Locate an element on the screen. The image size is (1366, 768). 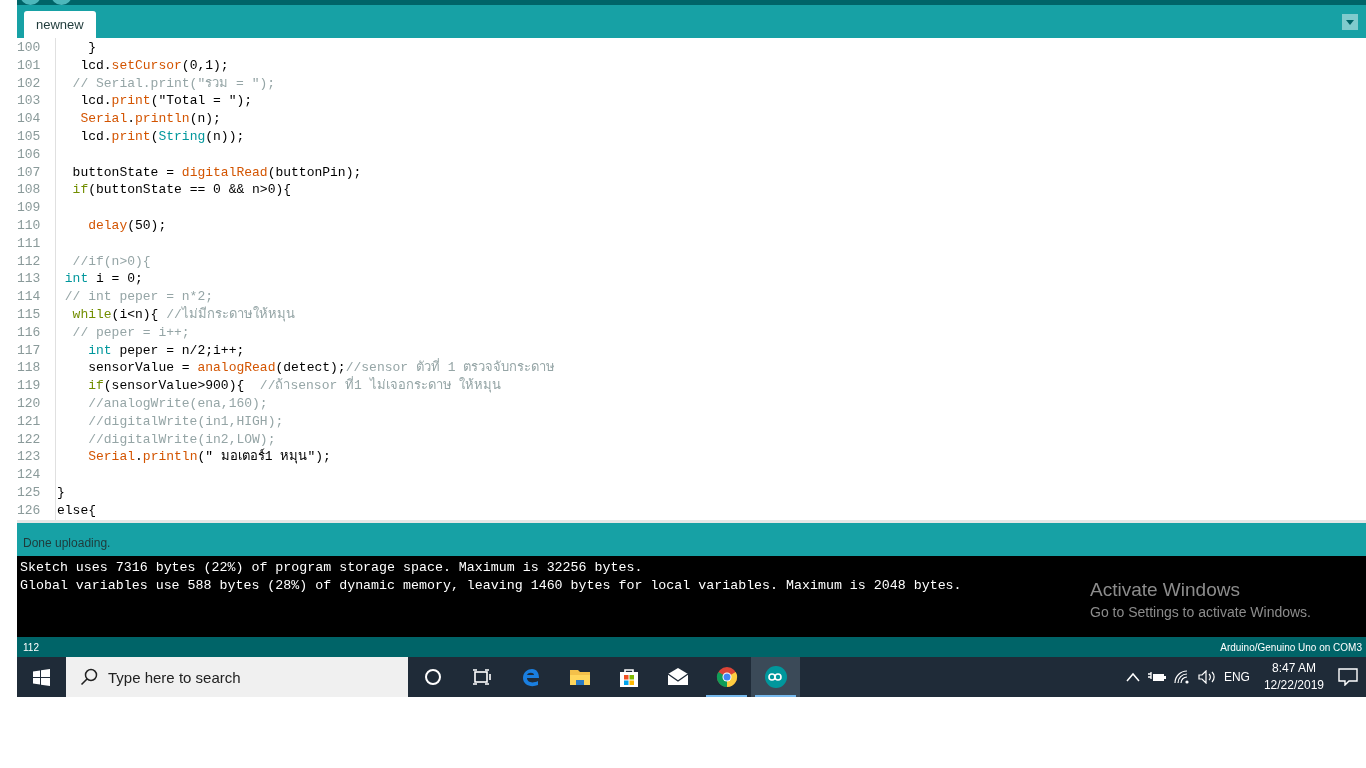
wifi-icon is located at coordinates (1181, 677).